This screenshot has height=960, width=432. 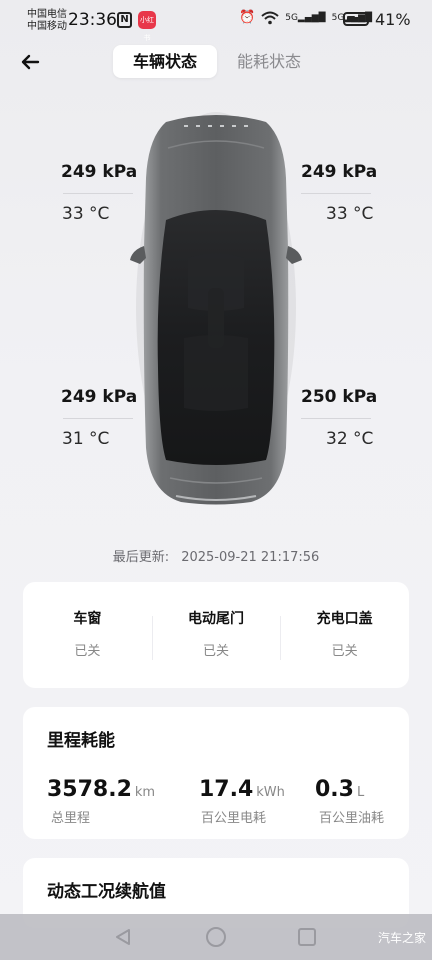 I want to click on metric-fuel-consumption: 0.3 L 百公里油耗, so click(x=349, y=801).